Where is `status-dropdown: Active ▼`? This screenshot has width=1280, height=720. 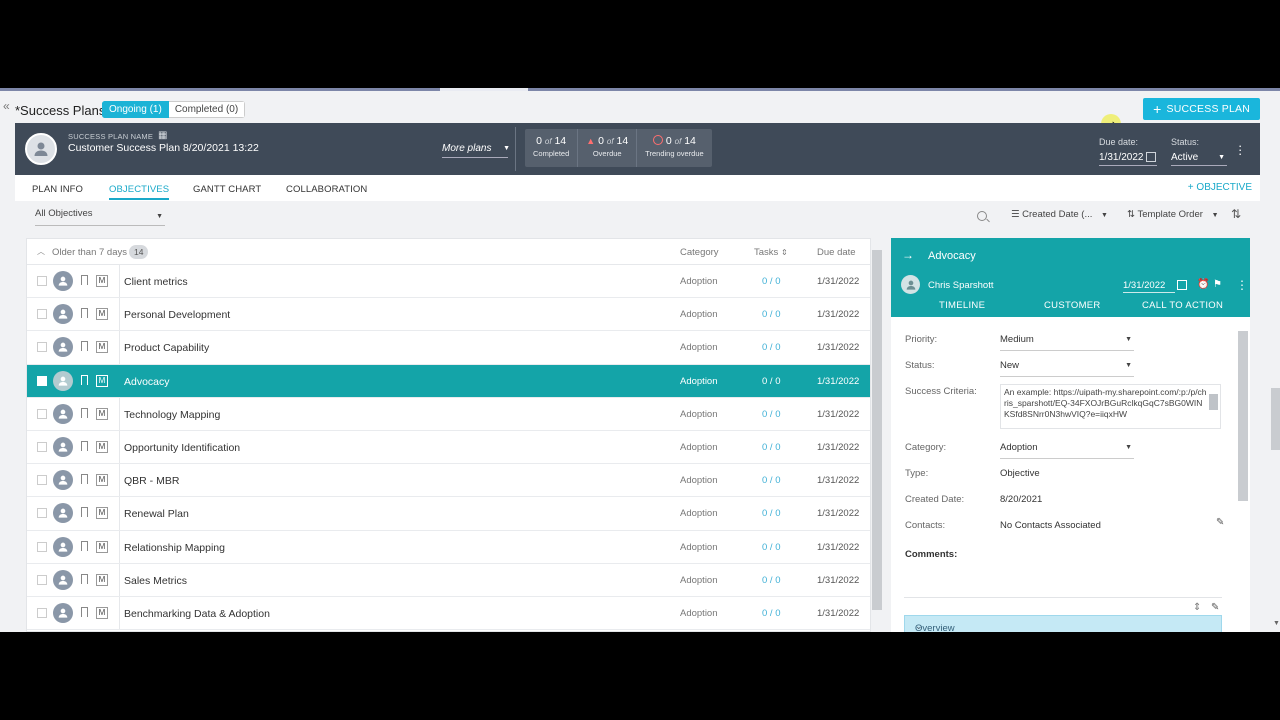 status-dropdown: Active ▼ is located at coordinates (1199, 159).